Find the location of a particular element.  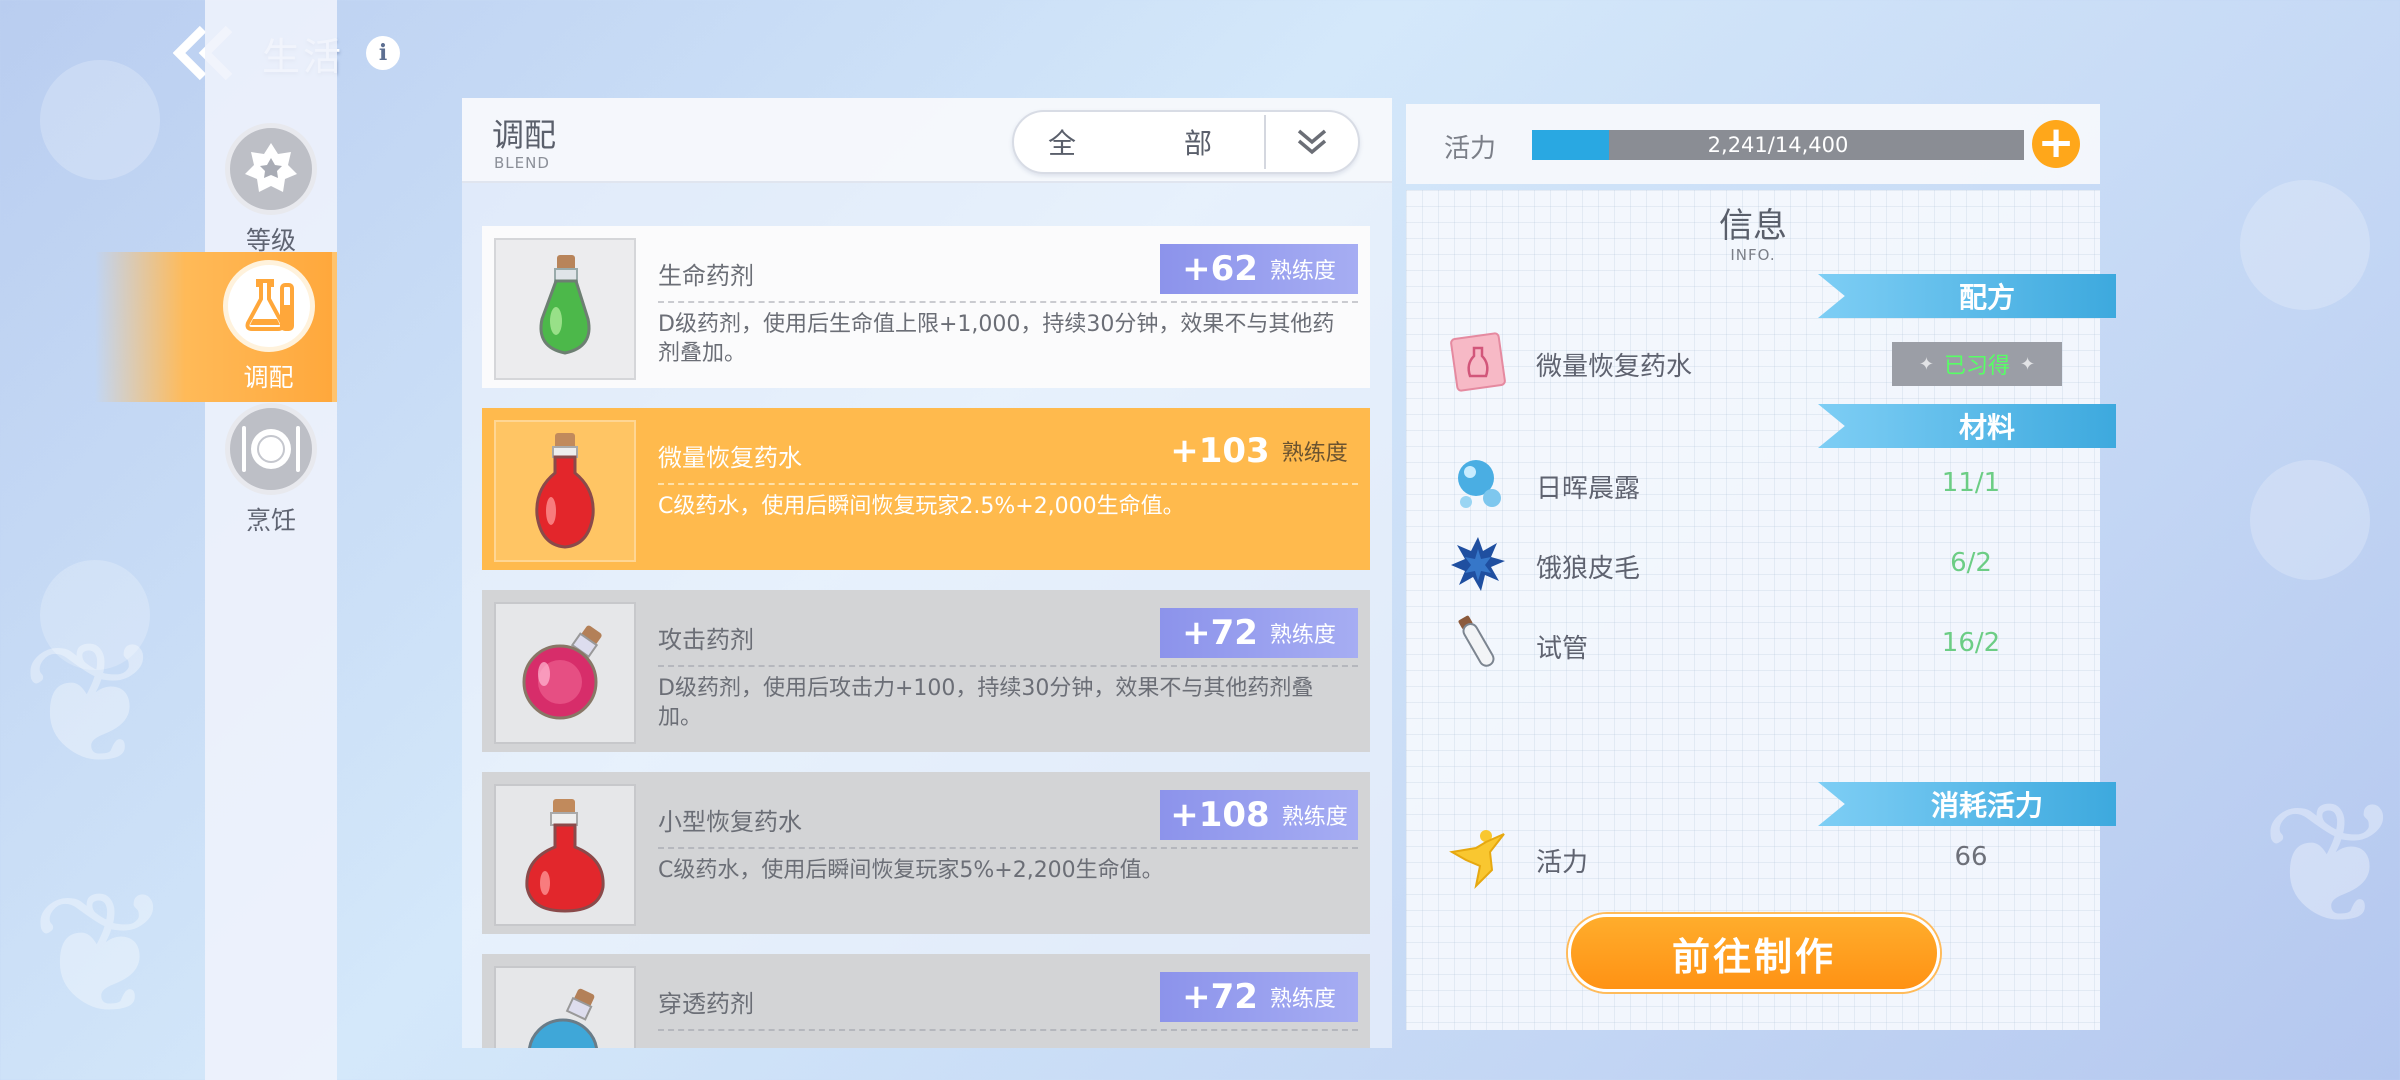

nav-item-cooking: 烹饪 is located at coordinates (271, 470).